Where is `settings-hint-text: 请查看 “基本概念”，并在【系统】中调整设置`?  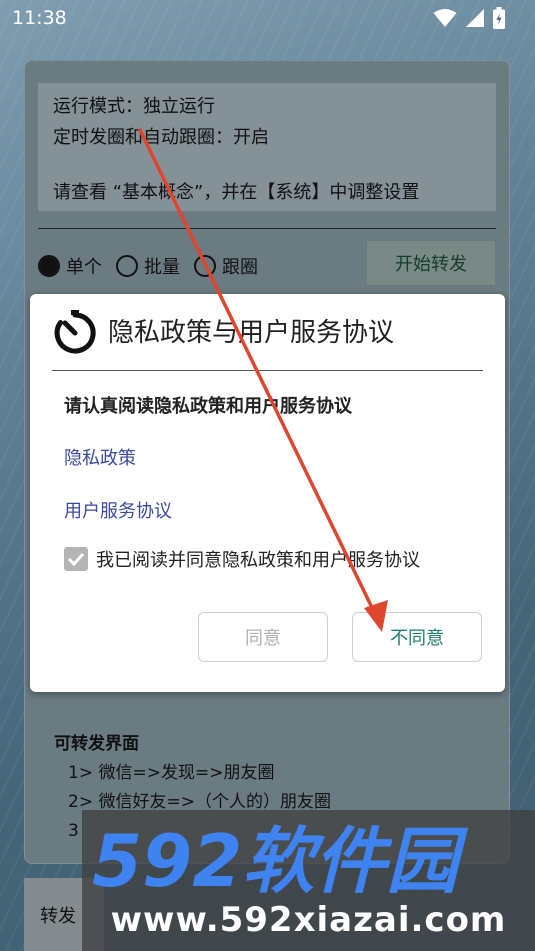
settings-hint-text: 请查看 “基本概念”，并在【系统】中调整设置 is located at coordinates (236, 192).